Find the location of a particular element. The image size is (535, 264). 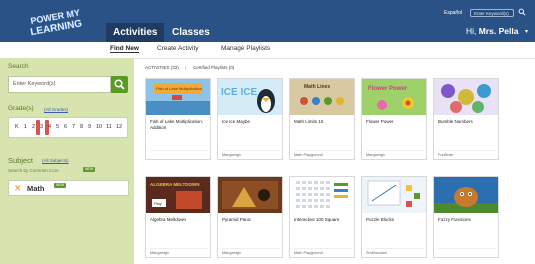

activity-thumbnail: ICE ICE is located at coordinates (250, 97).